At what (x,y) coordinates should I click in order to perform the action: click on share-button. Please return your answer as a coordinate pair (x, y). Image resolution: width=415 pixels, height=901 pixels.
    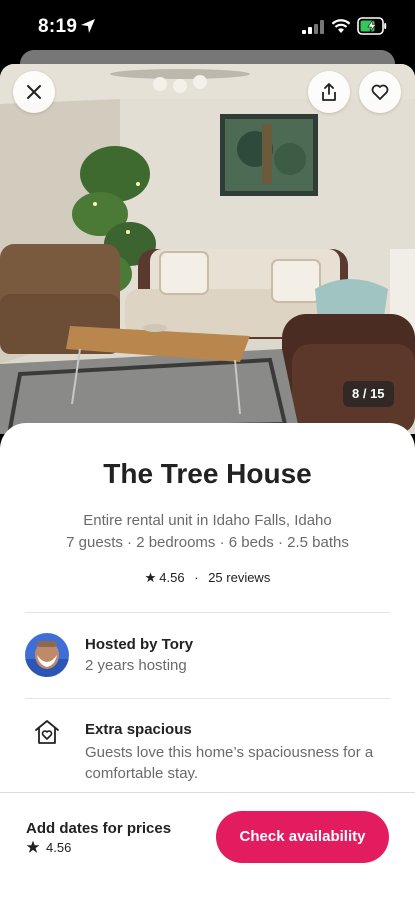
    Looking at the image, I should click on (329, 92).